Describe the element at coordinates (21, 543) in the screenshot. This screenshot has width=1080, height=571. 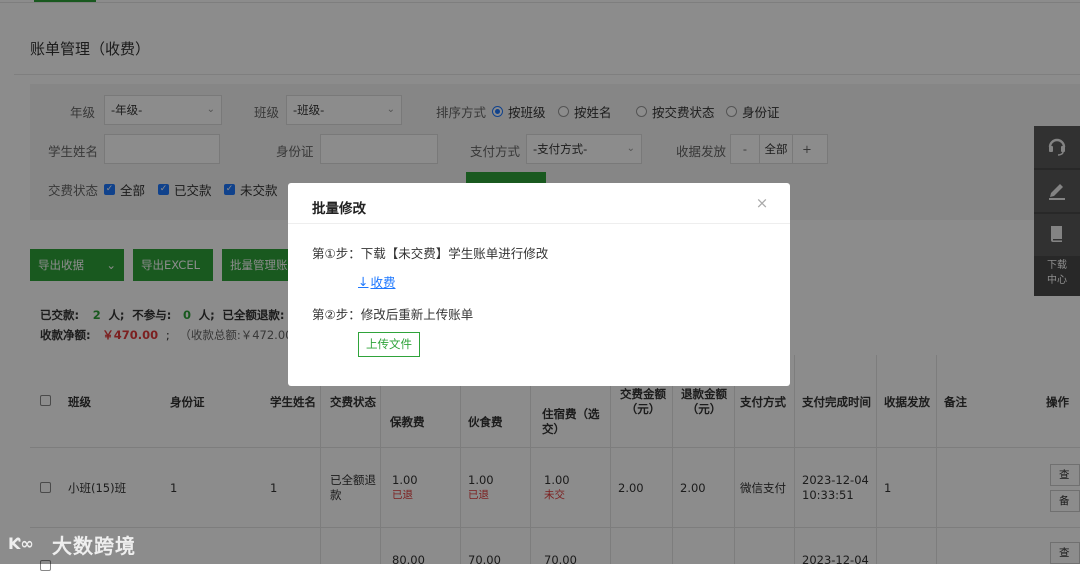
I see `svg-text: Ƙ∞` at that location.